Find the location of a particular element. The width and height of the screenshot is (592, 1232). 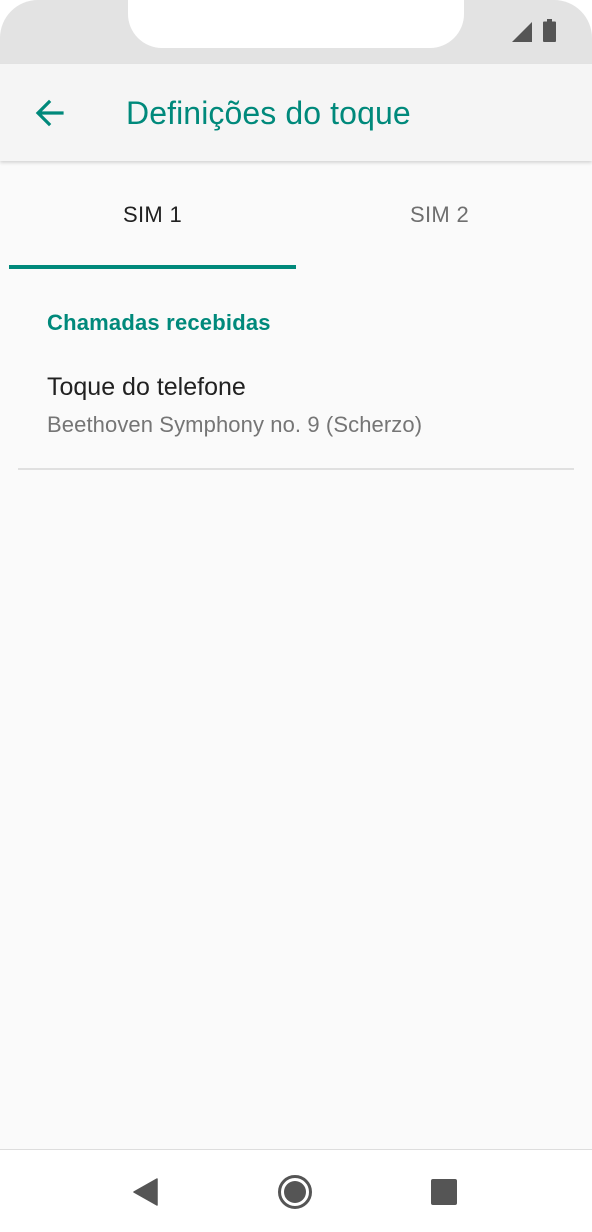

battery-icon is located at coordinates (549, 30).